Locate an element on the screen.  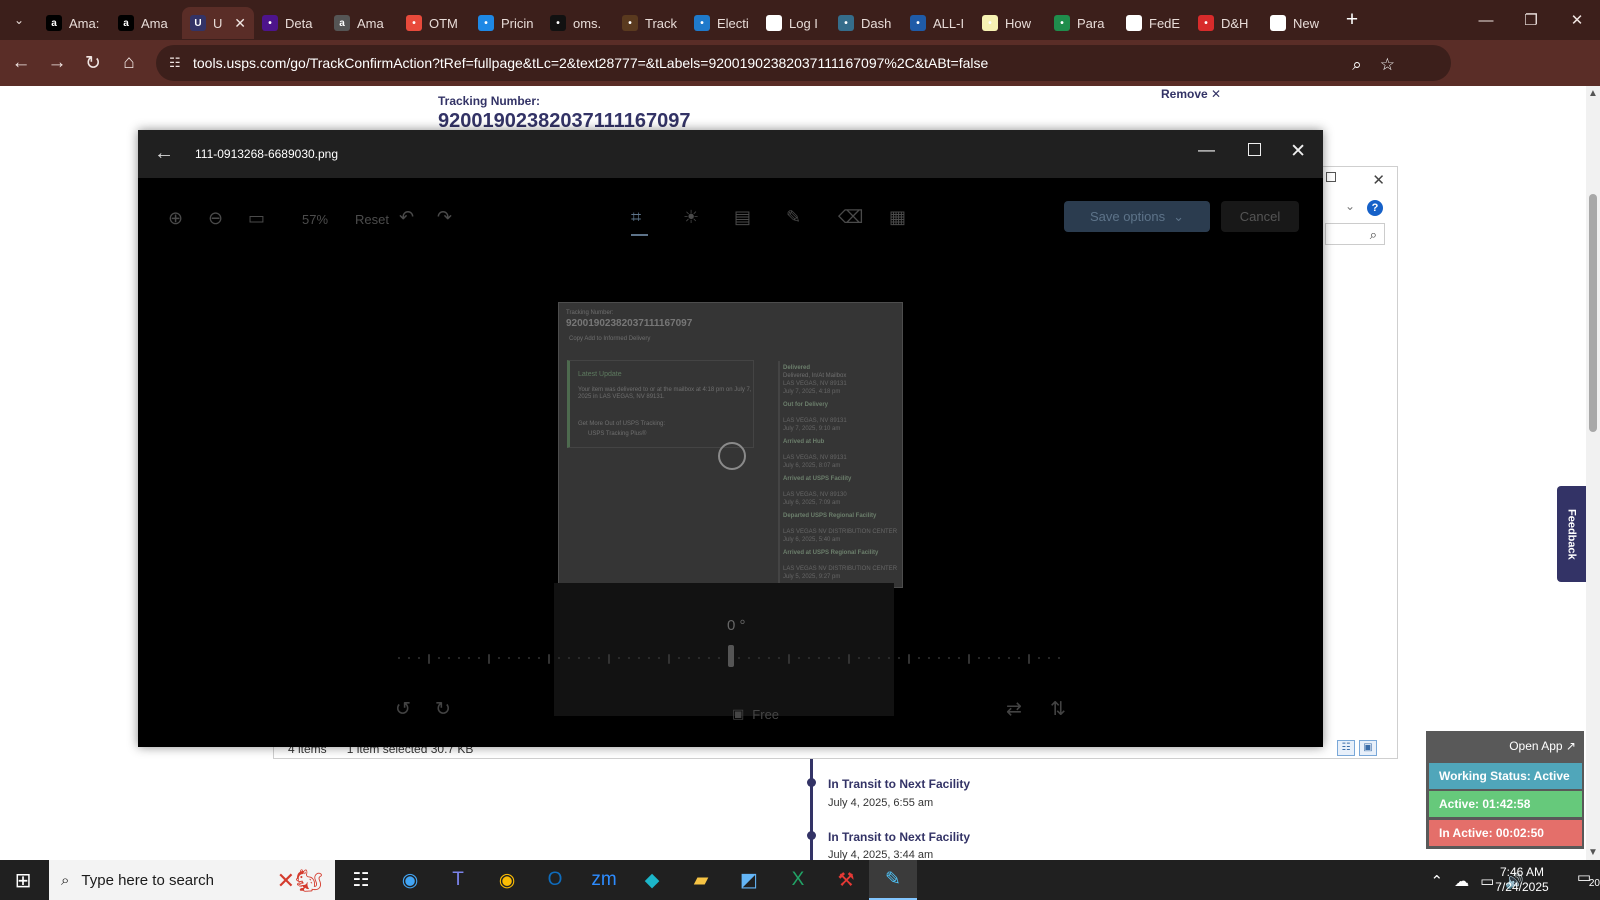
cancel-button: Cancel is located at coordinates (1260, 216).